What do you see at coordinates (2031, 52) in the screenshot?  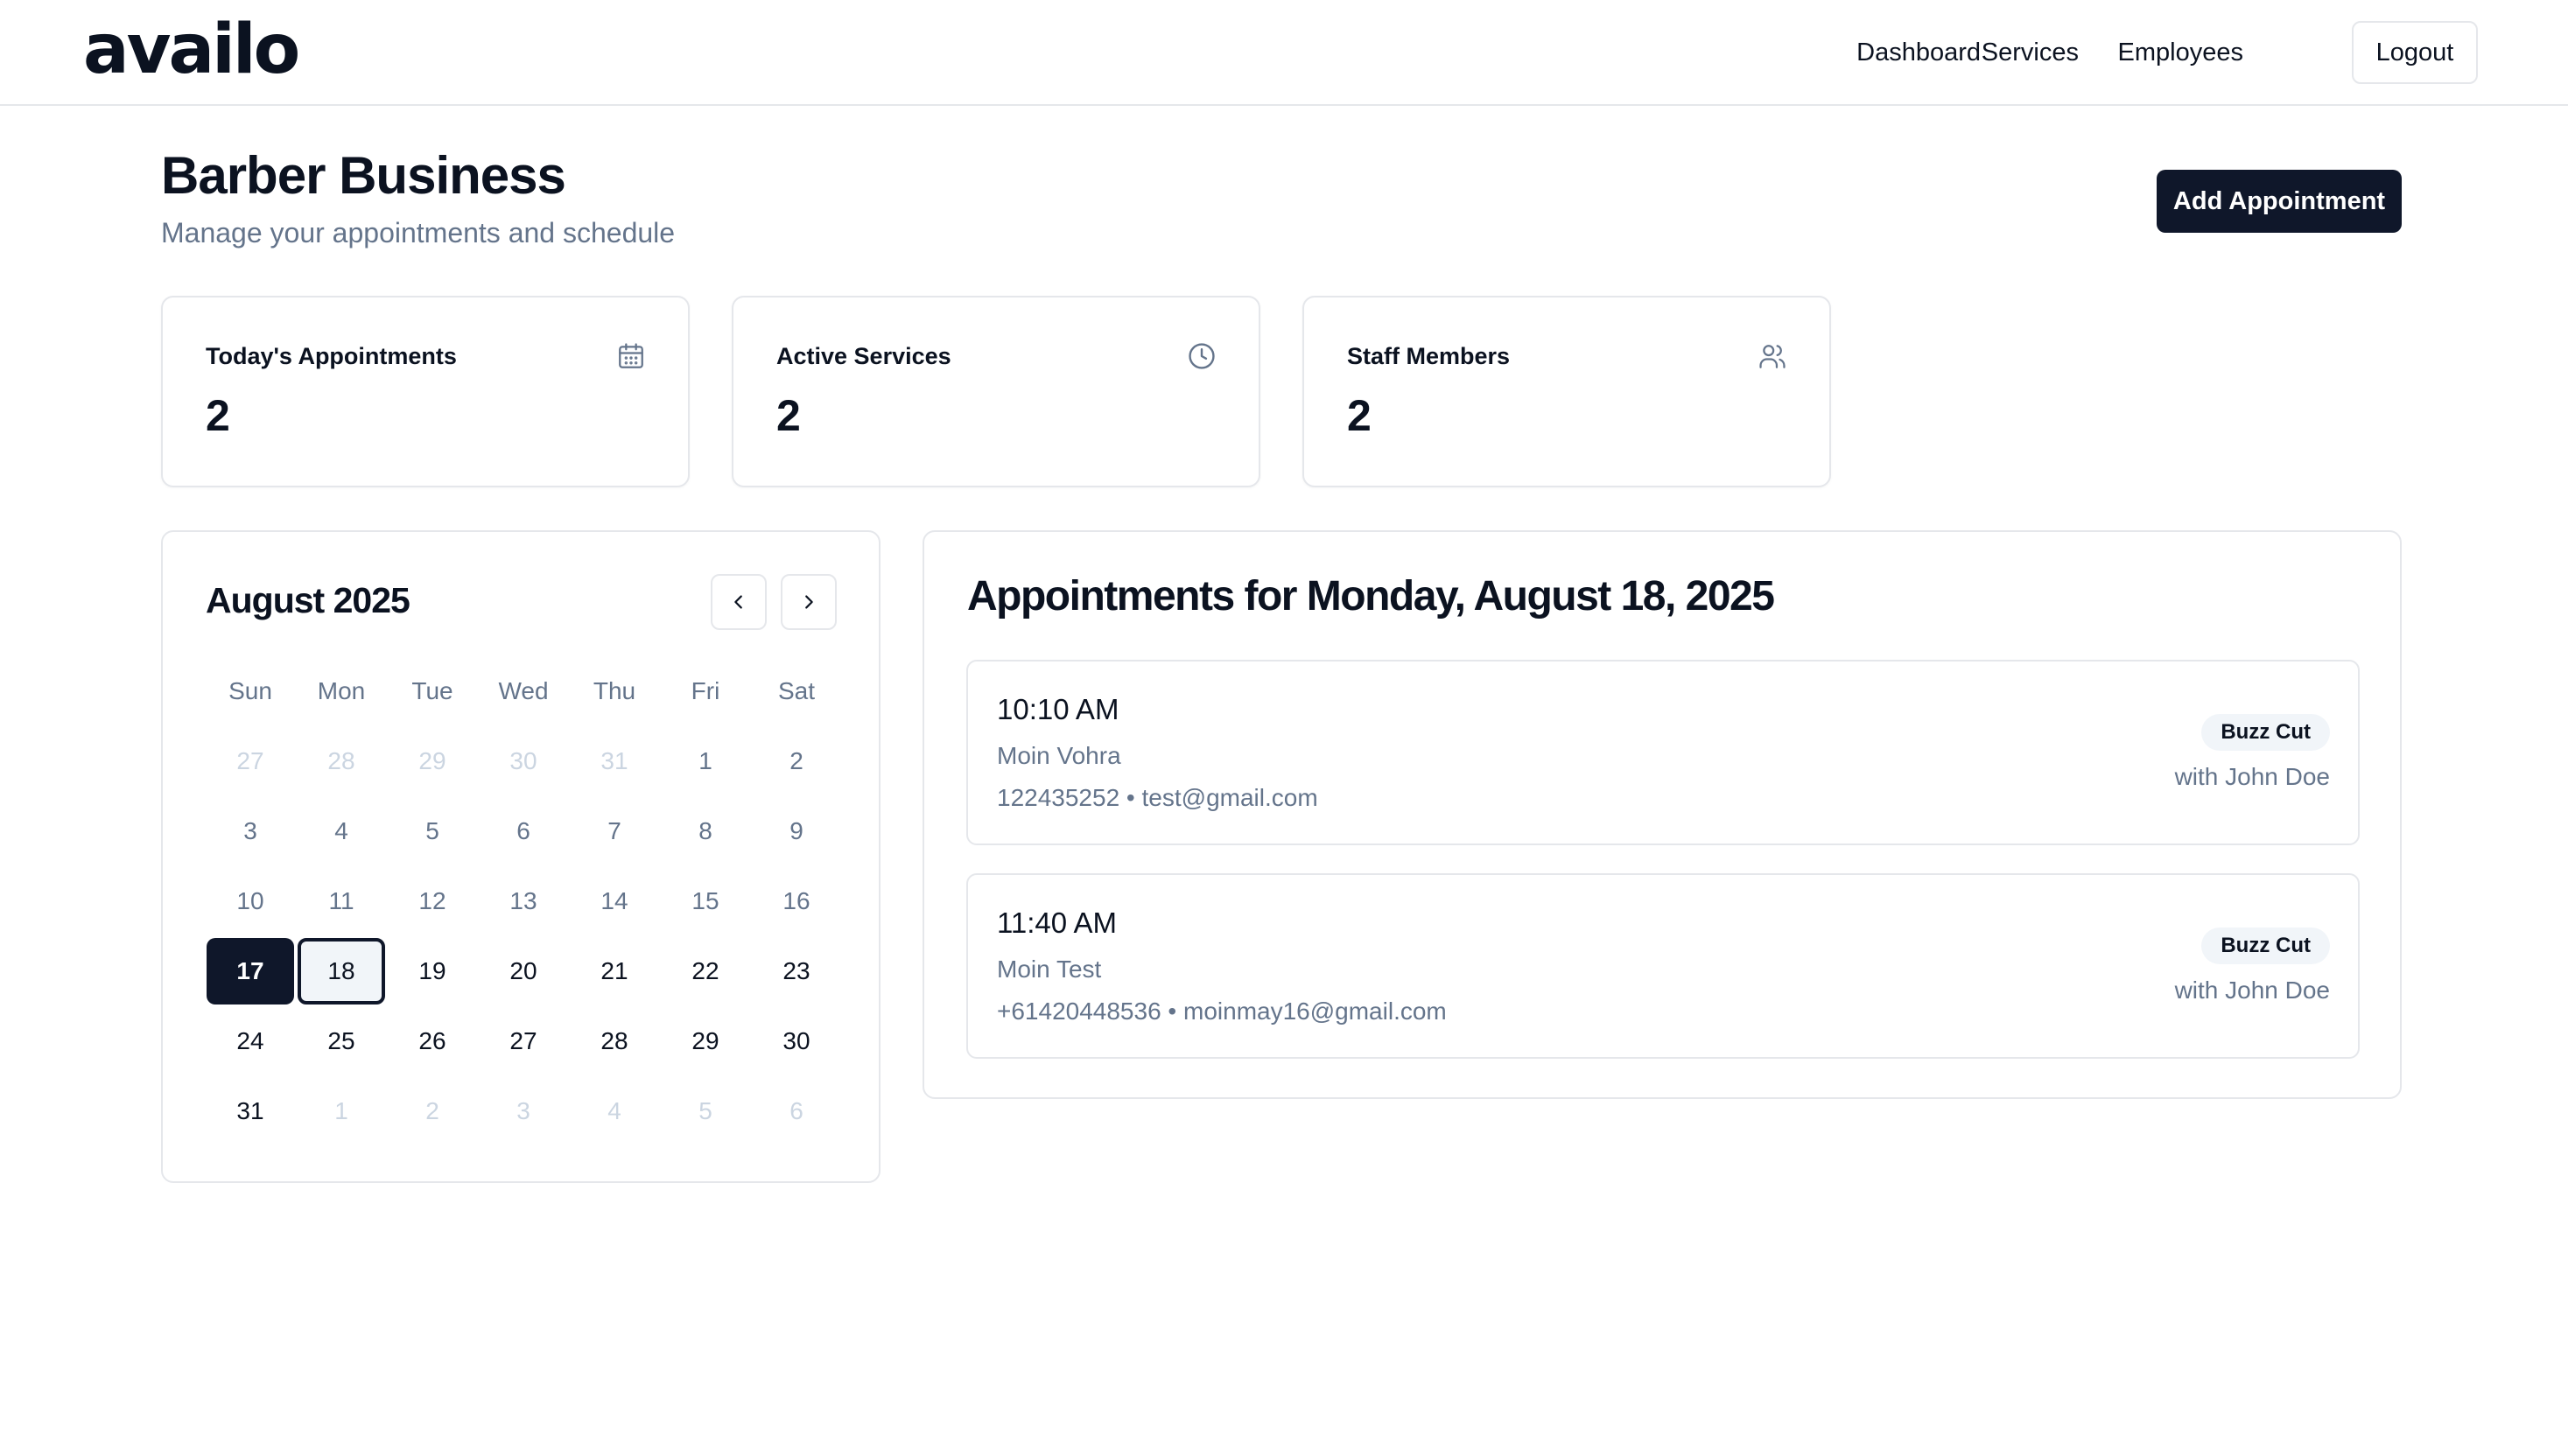 I see `nav-services-link: Services` at bounding box center [2031, 52].